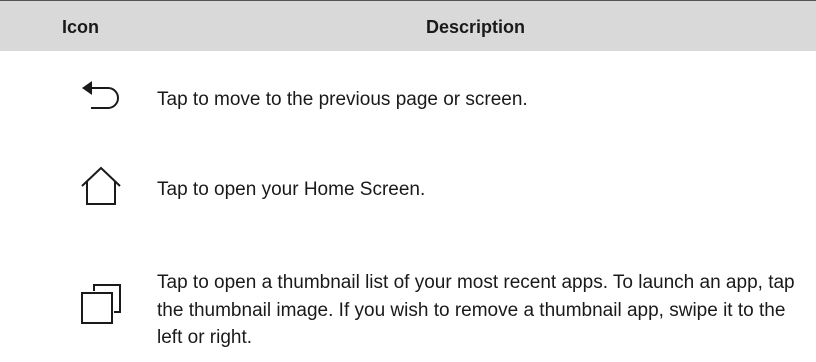 Image resolution: width=816 pixels, height=362 pixels. Describe the element at coordinates (101, 303) in the screenshot. I see `recent-apps-icon` at that location.